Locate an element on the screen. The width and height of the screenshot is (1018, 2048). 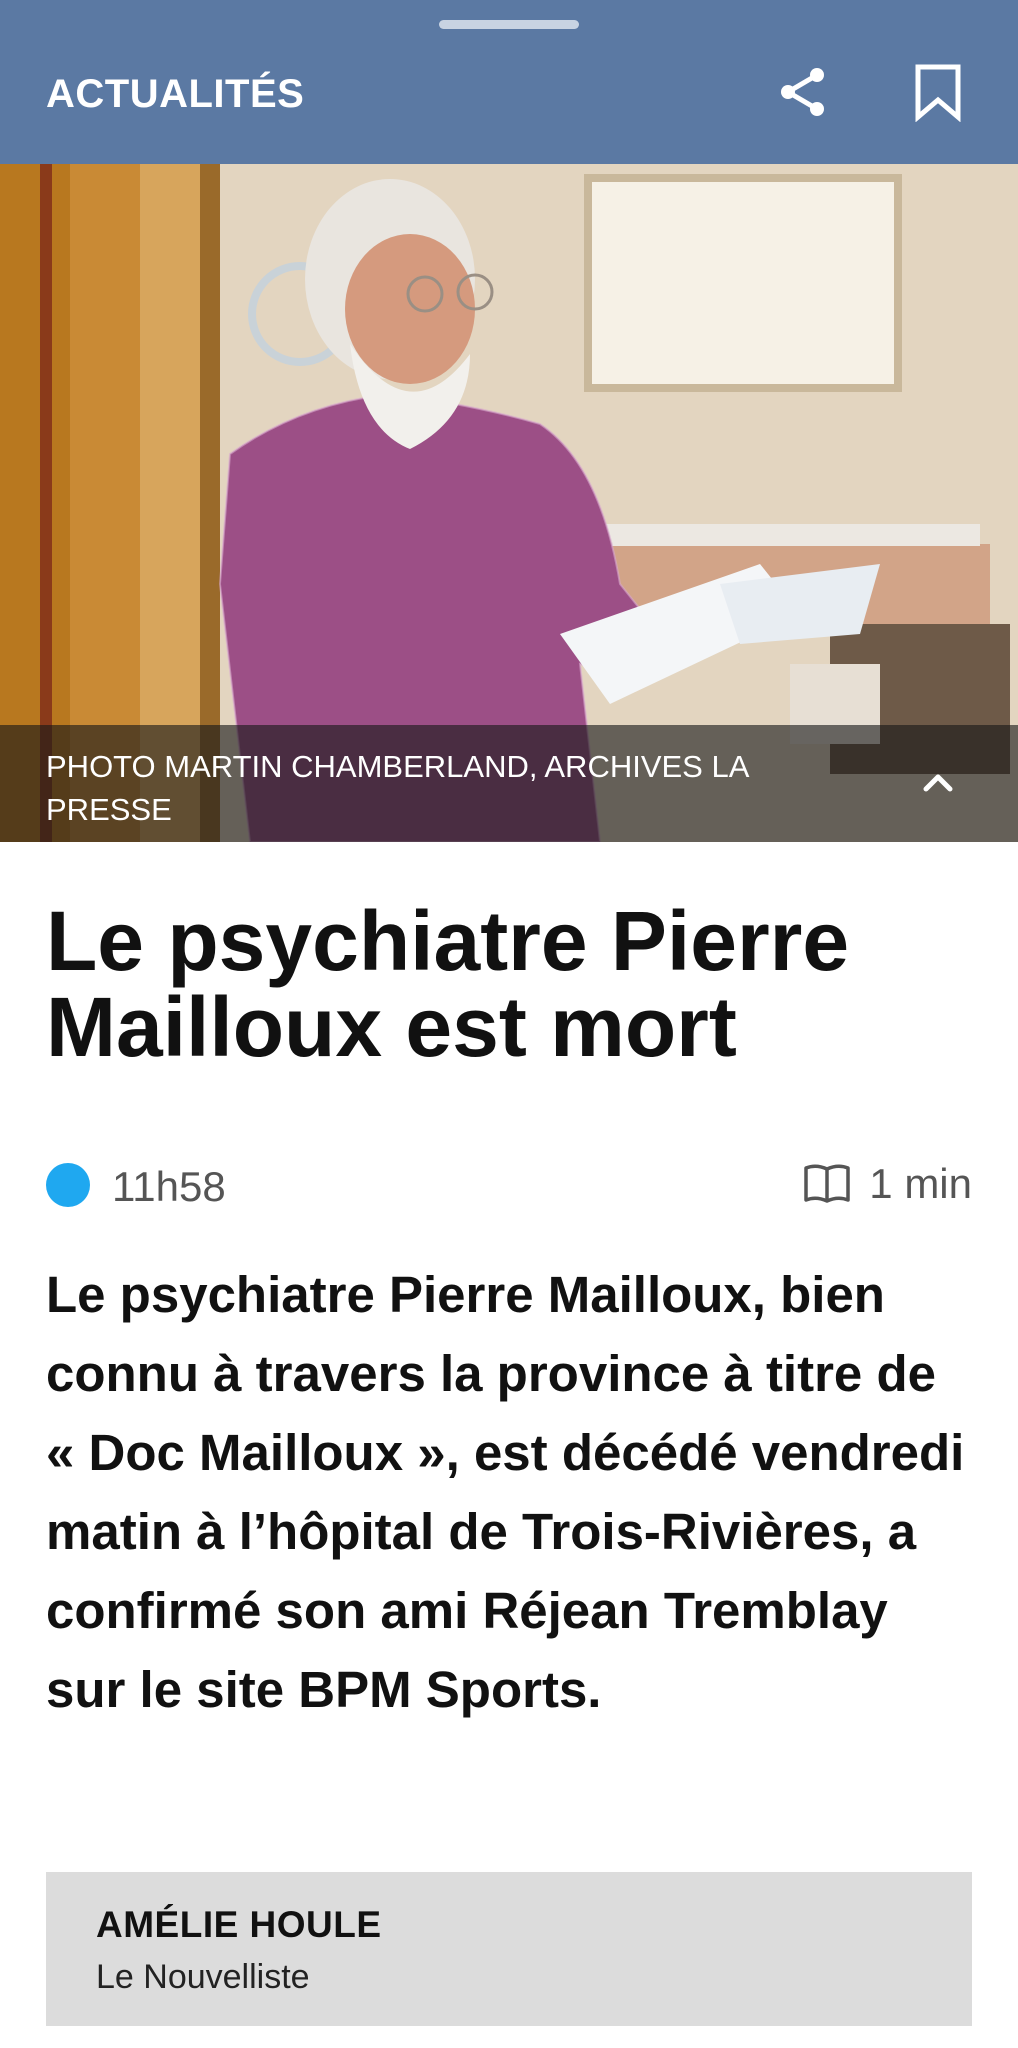
live-indicator-dot is located at coordinates (68, 1185).